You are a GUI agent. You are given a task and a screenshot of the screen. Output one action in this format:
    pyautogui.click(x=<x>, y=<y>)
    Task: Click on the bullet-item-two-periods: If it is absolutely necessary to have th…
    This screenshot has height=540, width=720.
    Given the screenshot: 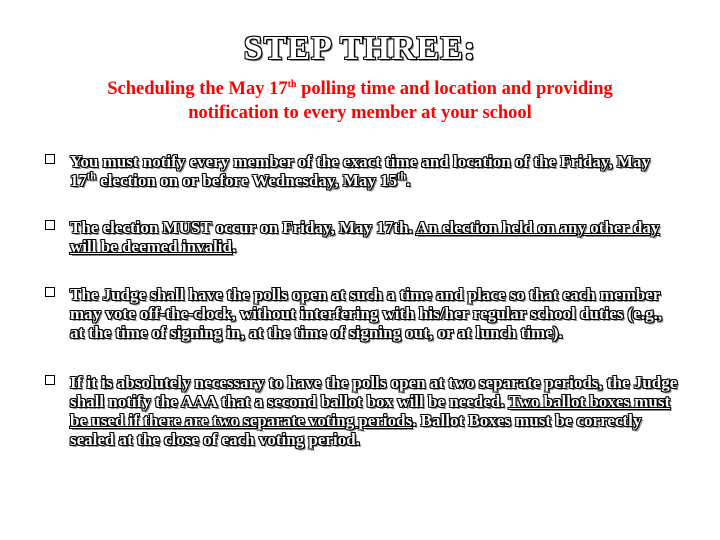 What is the action you would take?
    pyautogui.click(x=360, y=411)
    